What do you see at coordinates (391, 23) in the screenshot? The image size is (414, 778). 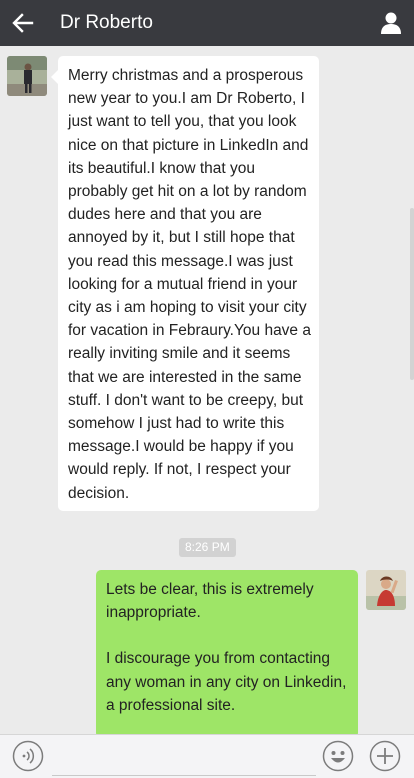 I see `person-icon` at bounding box center [391, 23].